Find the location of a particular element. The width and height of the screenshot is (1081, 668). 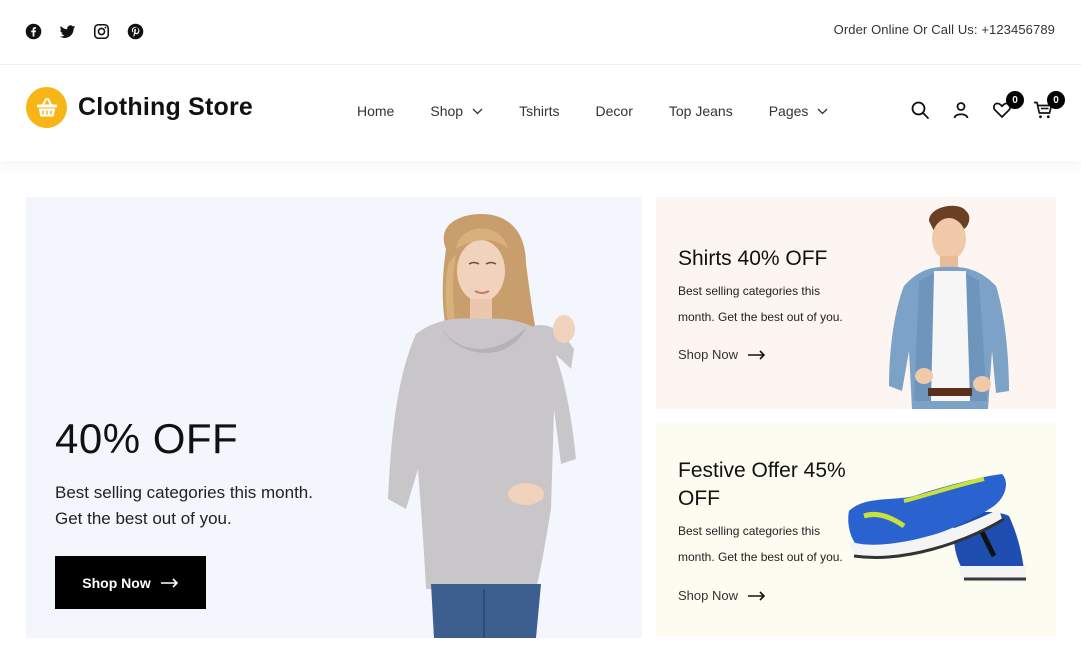

nav-pages-label: Pages is located at coordinates (788, 111).